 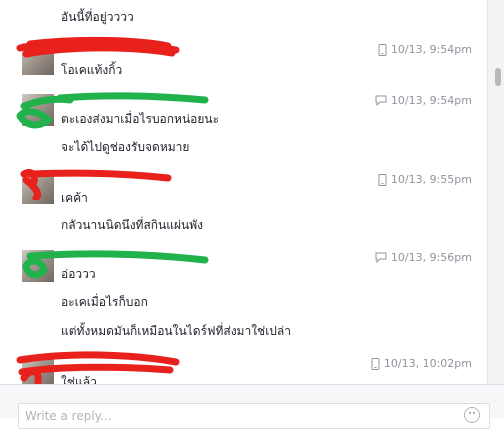 What do you see at coordinates (78, 274) in the screenshot?
I see `message-text: อ่อววว` at bounding box center [78, 274].